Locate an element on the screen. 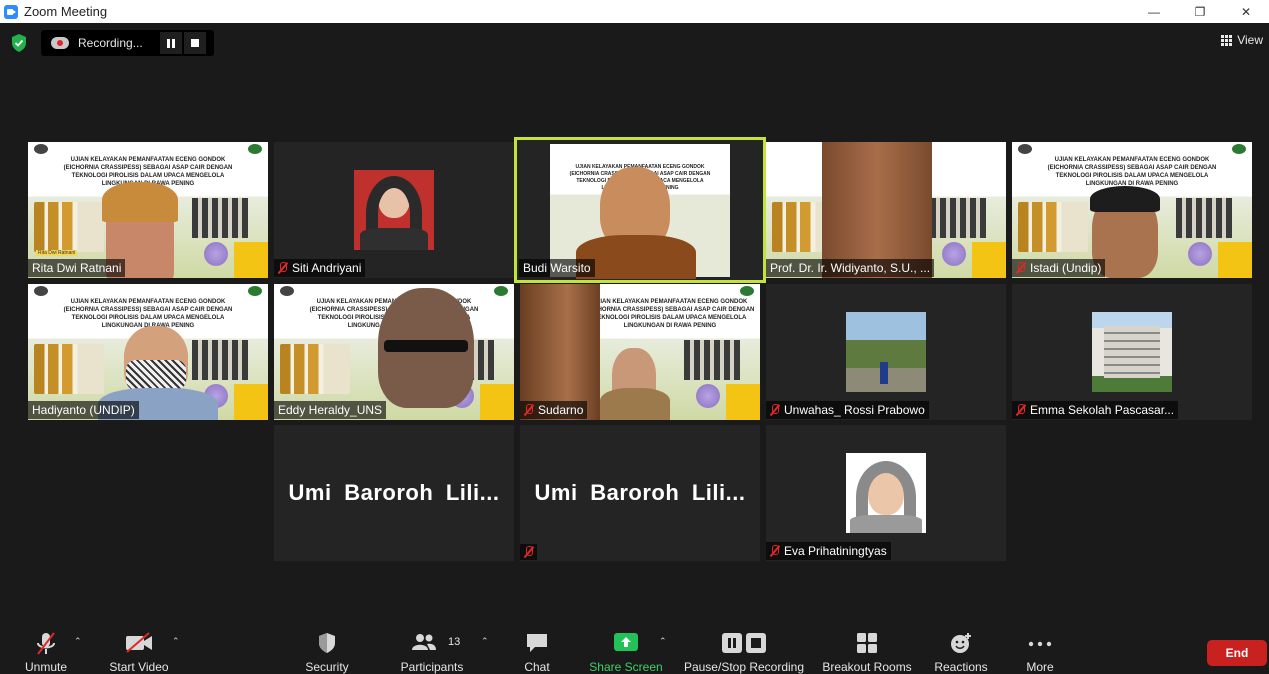  chat-bubble-icon is located at coordinates (537, 643).